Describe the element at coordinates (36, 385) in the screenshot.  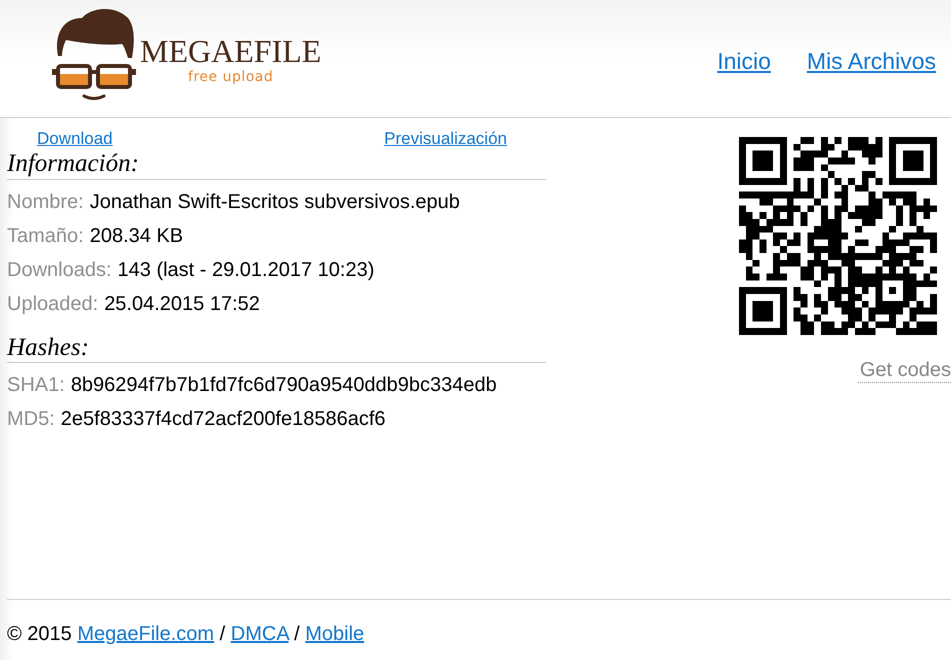
I see `field-label: SHA1:` at that location.